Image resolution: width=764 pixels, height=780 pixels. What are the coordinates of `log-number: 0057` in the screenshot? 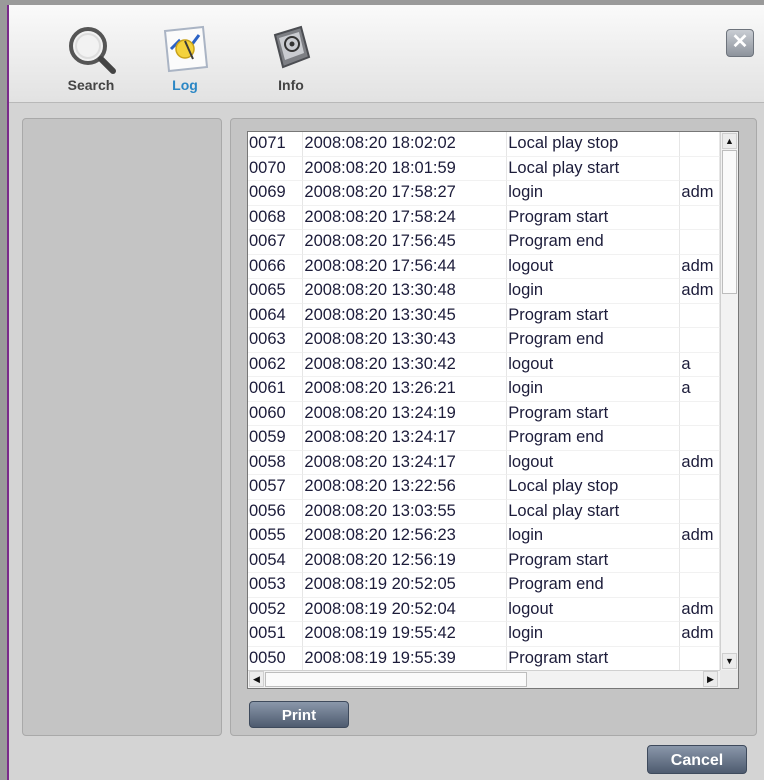 It's located at (276, 487).